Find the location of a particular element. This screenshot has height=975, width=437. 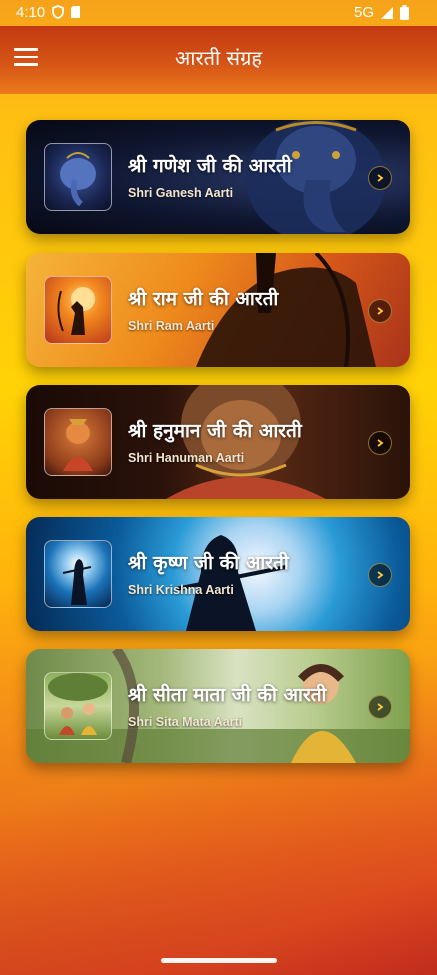

ram-icon is located at coordinates (76, 311).